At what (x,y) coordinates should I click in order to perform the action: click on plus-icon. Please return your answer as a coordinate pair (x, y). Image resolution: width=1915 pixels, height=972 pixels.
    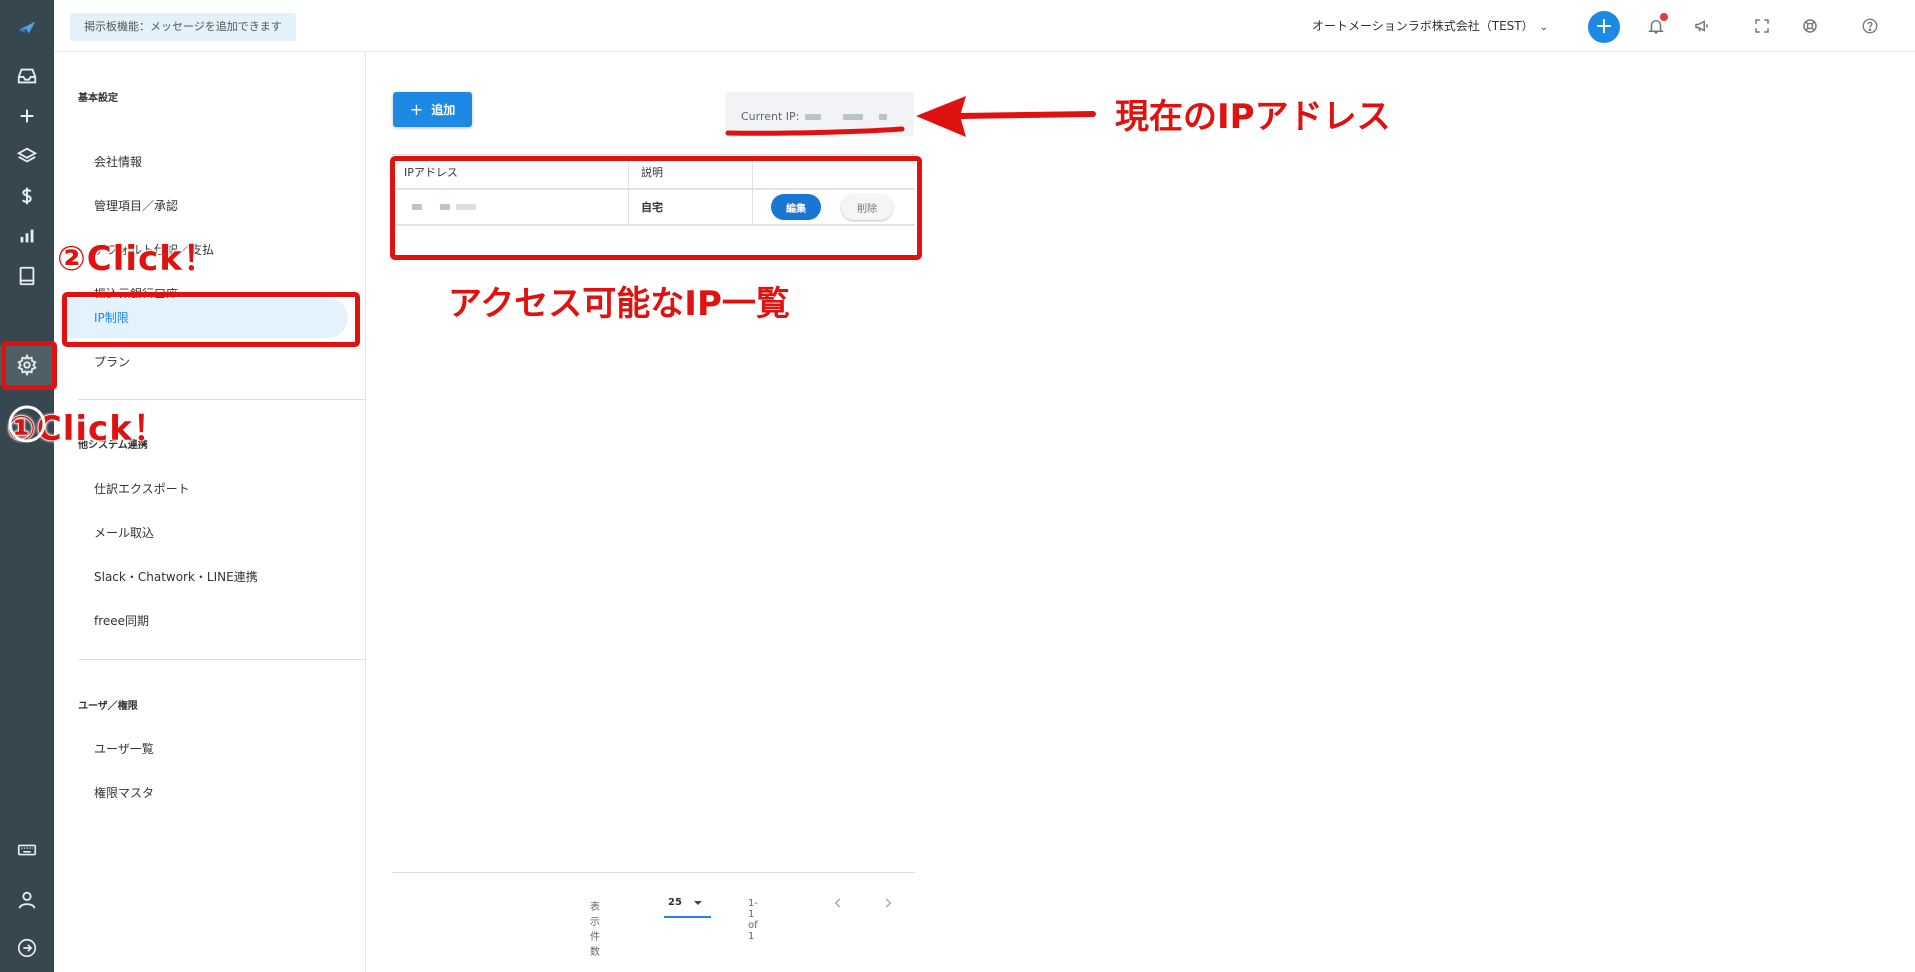
    Looking at the image, I should click on (27, 116).